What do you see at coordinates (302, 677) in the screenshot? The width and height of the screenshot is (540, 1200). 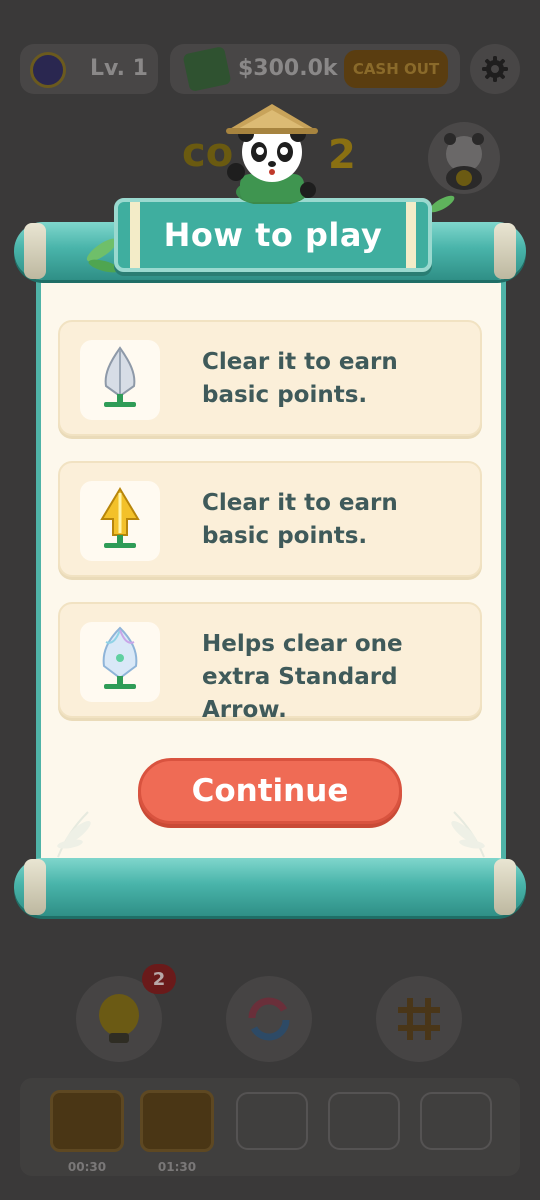 I see `card-text: Helps clear one extra Standard Arrow.` at bounding box center [302, 677].